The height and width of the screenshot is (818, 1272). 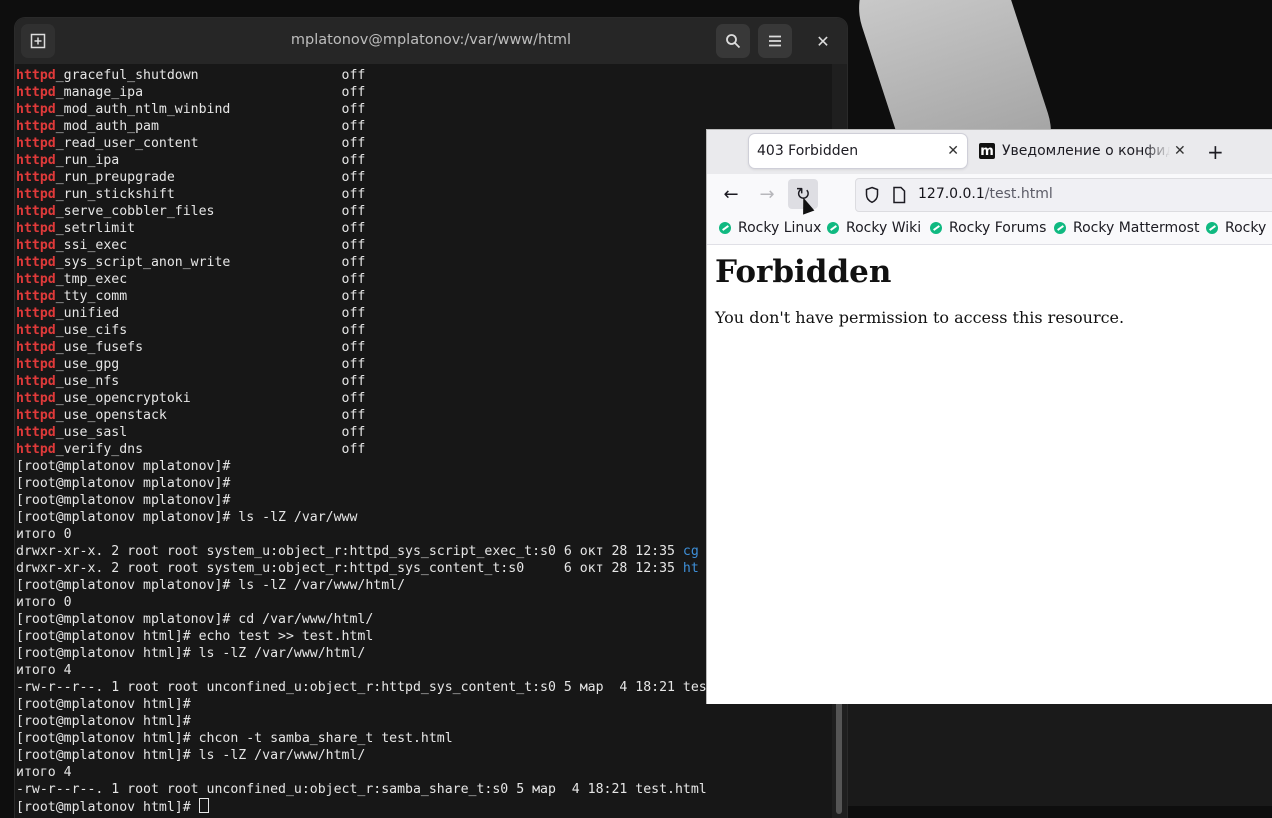 I want to click on bookmark-label: Rocky R, so click(x=1248, y=228).